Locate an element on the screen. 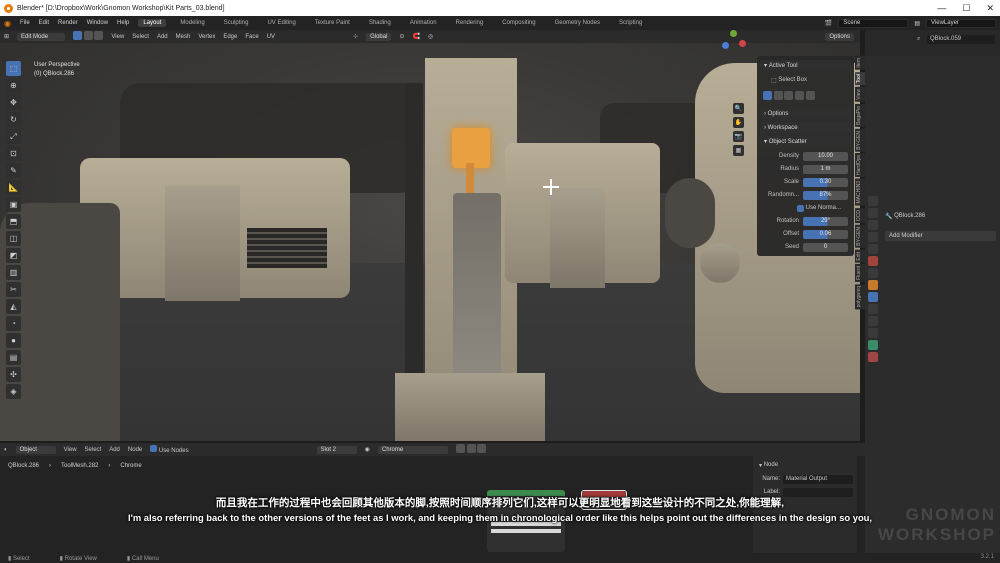 The width and height of the screenshot is (1000, 563). pan-icon: ✋ is located at coordinates (738, 122).